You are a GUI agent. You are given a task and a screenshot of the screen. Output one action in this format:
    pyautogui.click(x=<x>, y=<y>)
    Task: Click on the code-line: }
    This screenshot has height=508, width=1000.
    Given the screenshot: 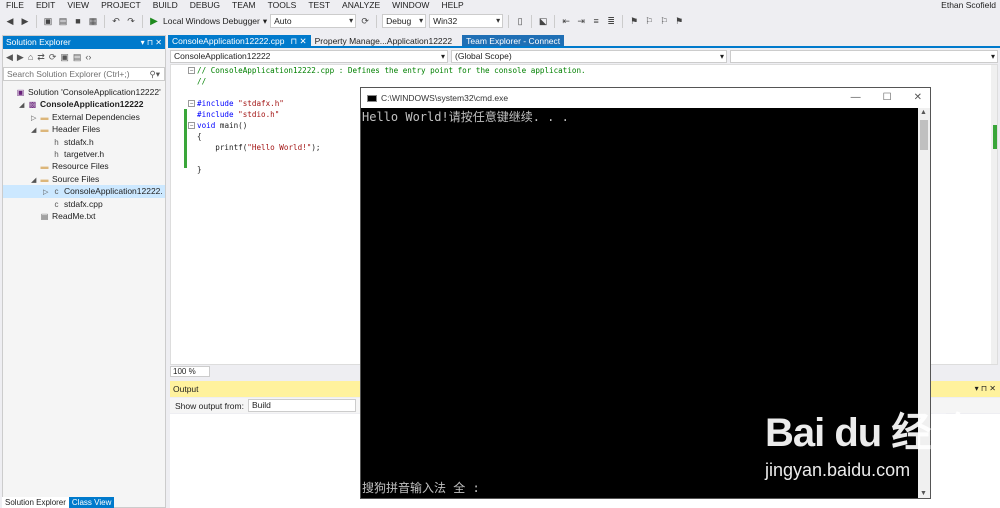 What is the action you would take?
    pyautogui.click(x=199, y=169)
    